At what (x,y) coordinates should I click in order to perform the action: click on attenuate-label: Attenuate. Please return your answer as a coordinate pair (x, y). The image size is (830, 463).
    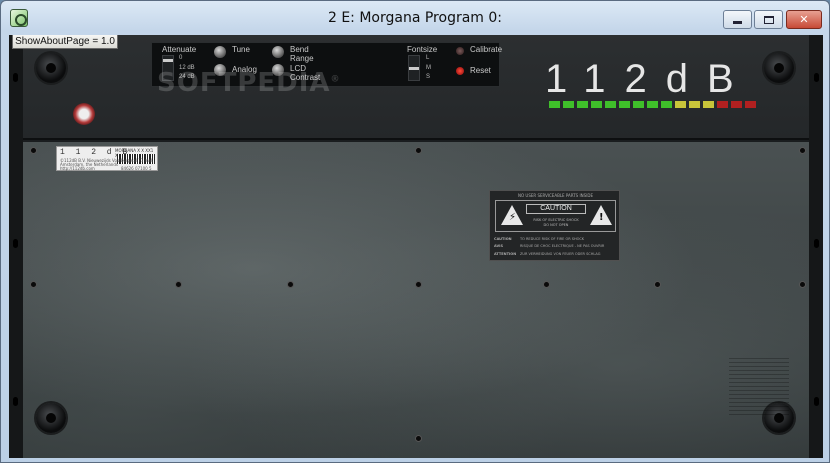
    Looking at the image, I should click on (179, 49).